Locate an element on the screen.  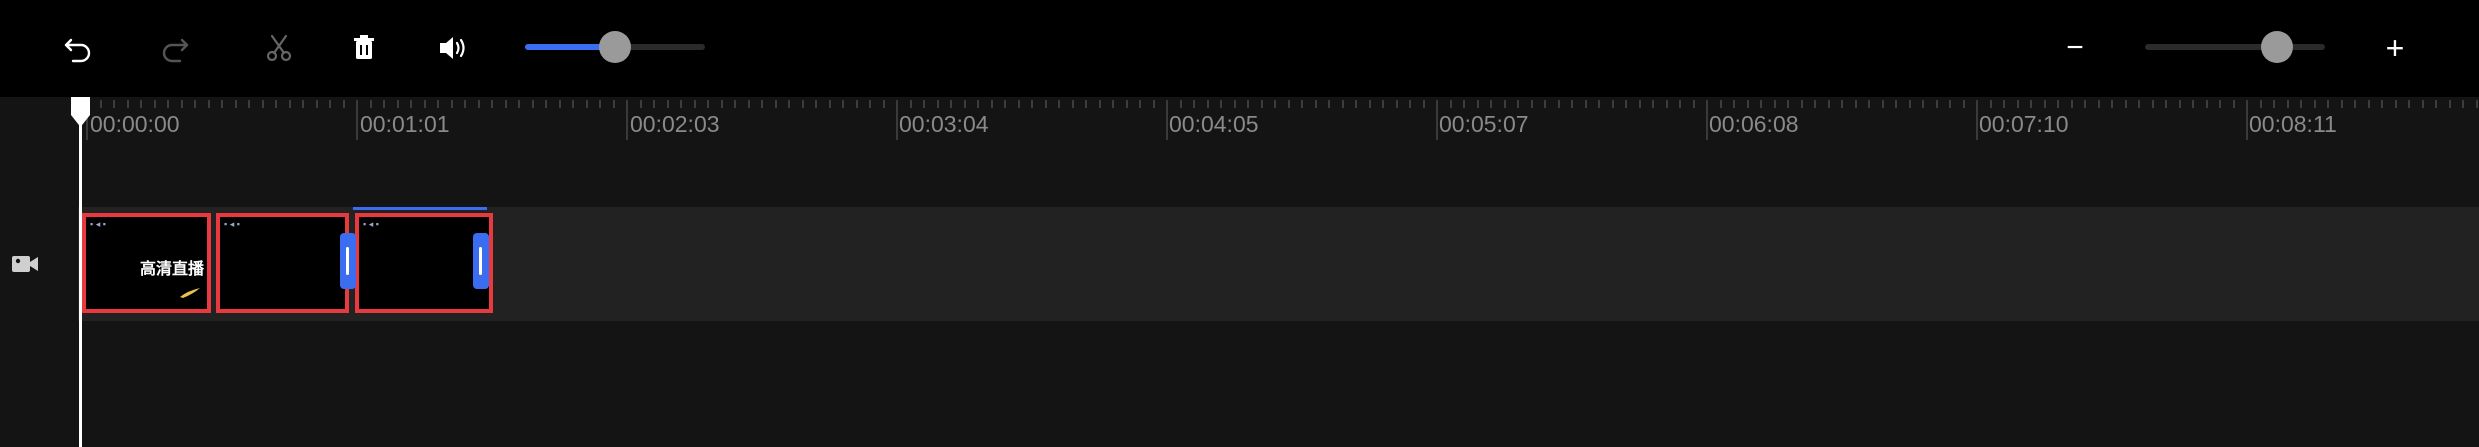
time-label: 00:06:08 is located at coordinates (1754, 124).